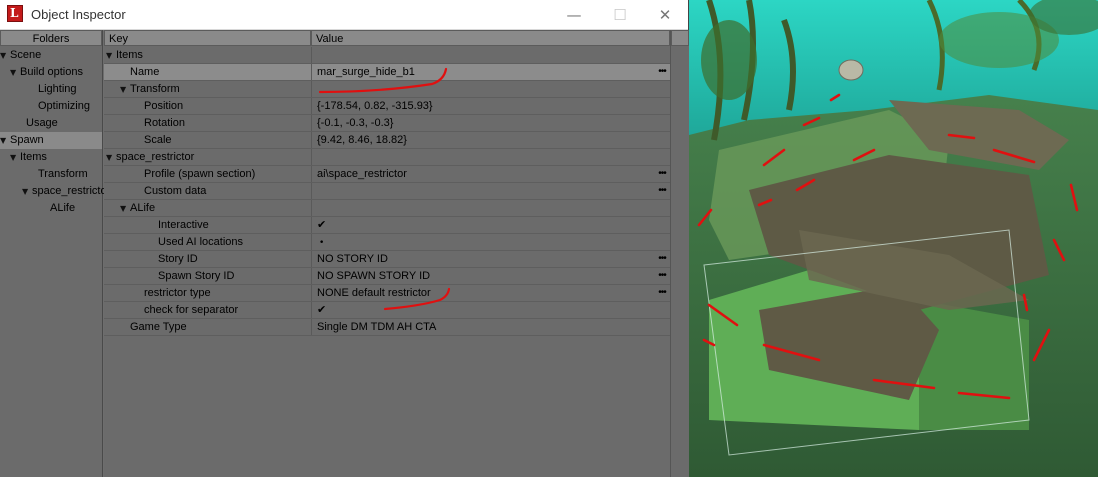 The height and width of the screenshot is (477, 1098). What do you see at coordinates (215, 72) in the screenshot?
I see `property-key: Name` at bounding box center [215, 72].